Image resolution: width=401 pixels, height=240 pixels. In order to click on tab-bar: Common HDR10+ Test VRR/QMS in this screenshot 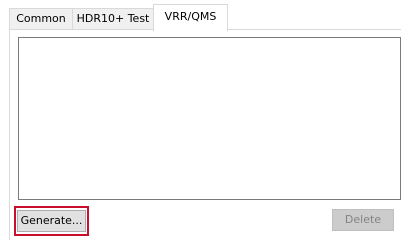, I will do `click(205, 17)`.